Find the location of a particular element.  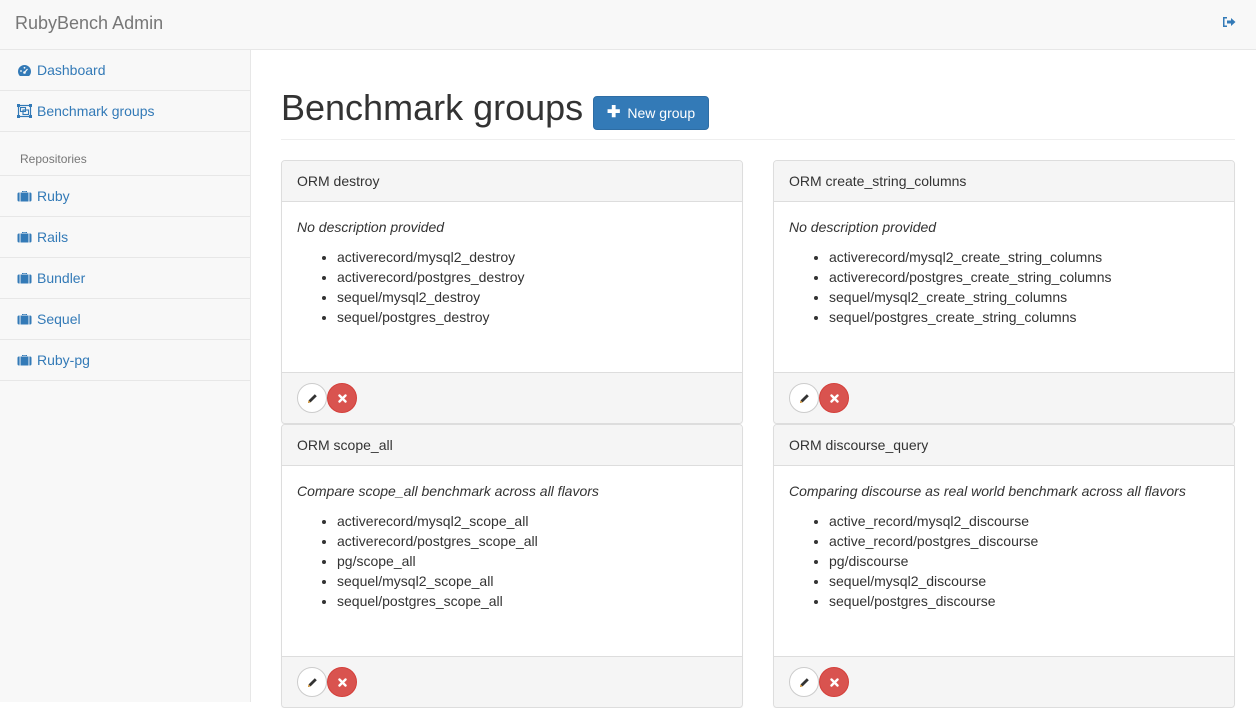

group-card-title: ORM discourse_query is located at coordinates (1004, 445).